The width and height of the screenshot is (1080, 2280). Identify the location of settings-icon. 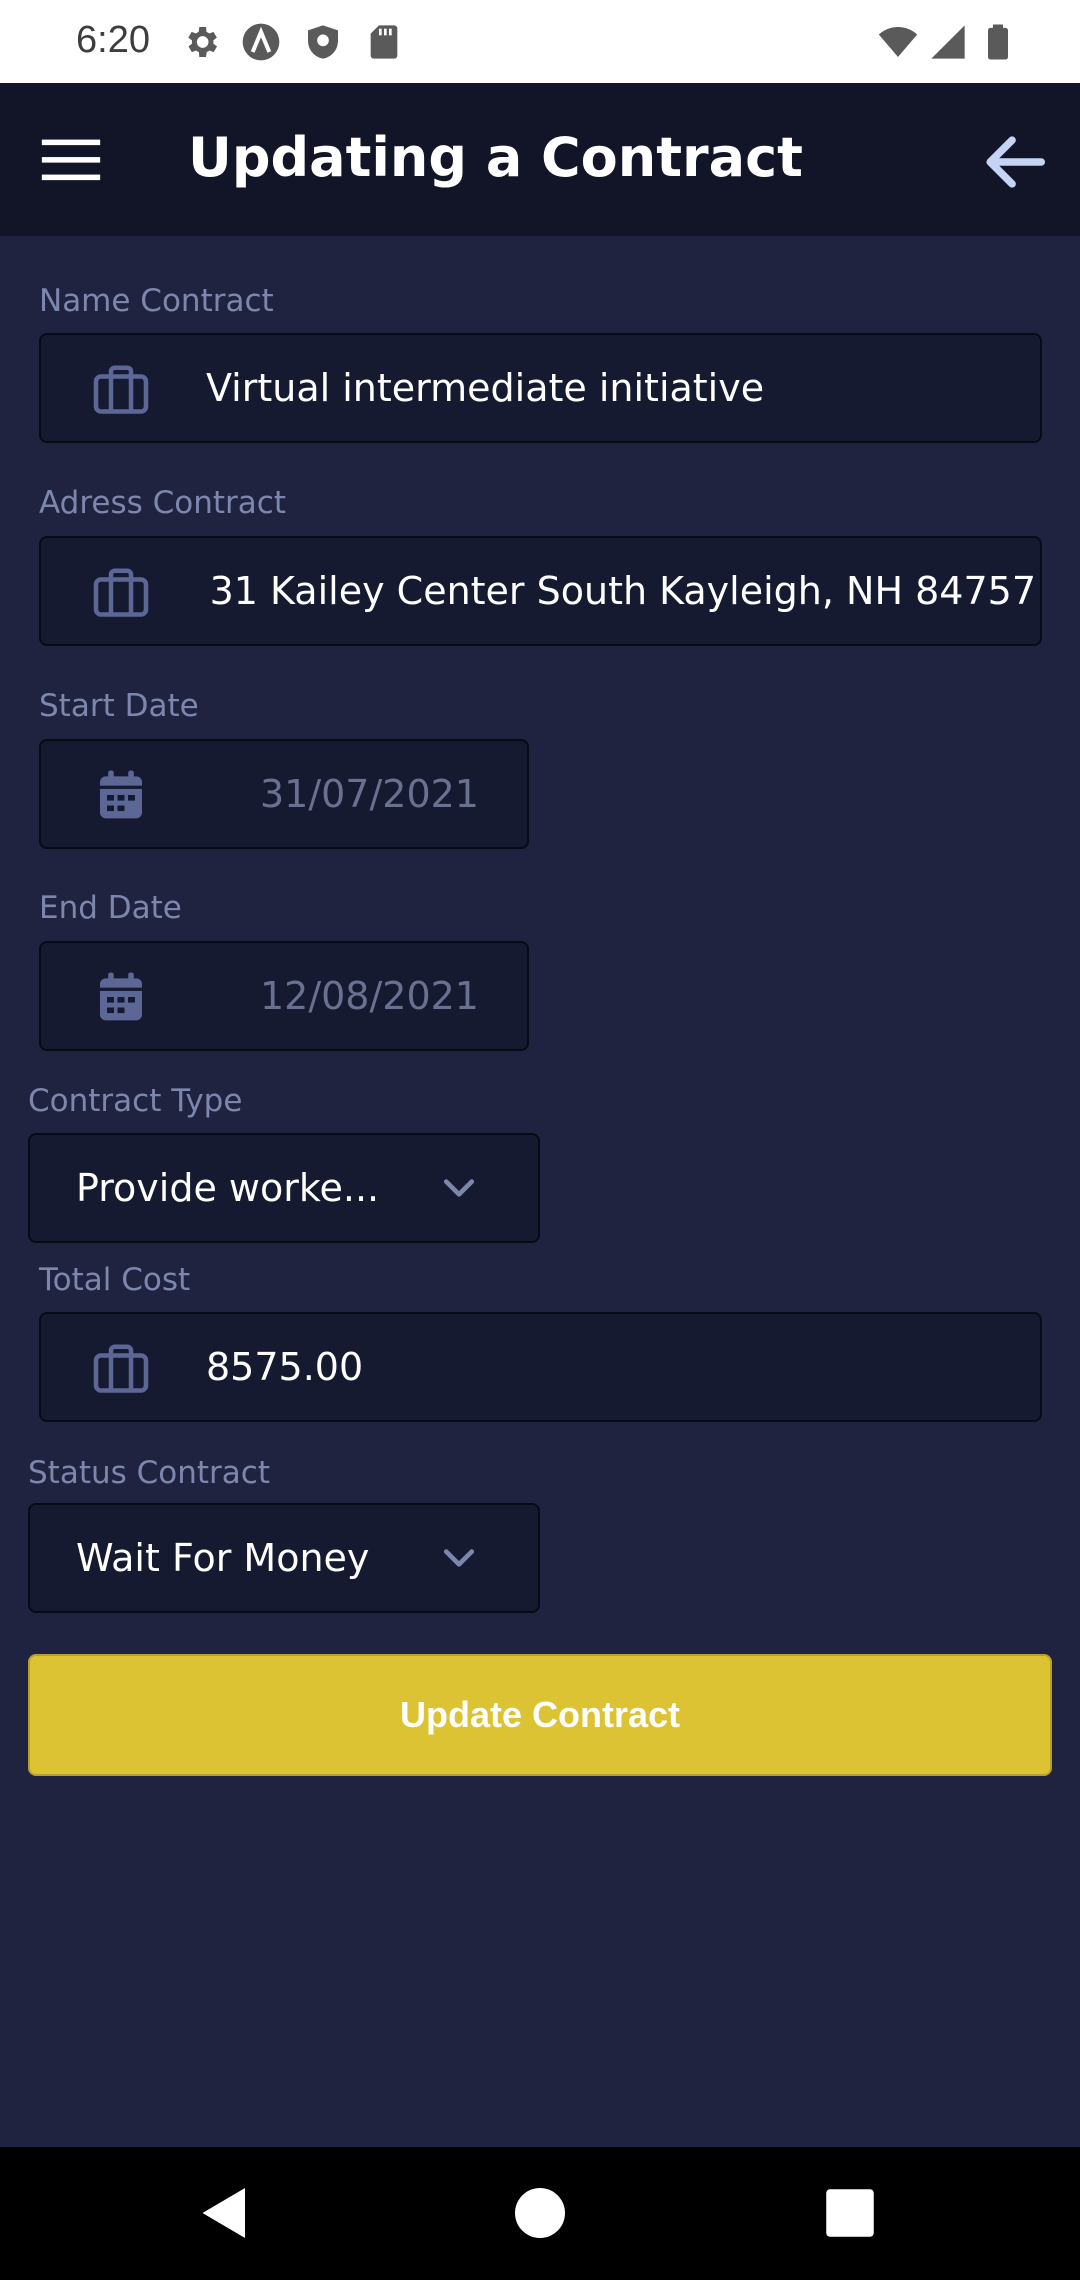
(202, 42).